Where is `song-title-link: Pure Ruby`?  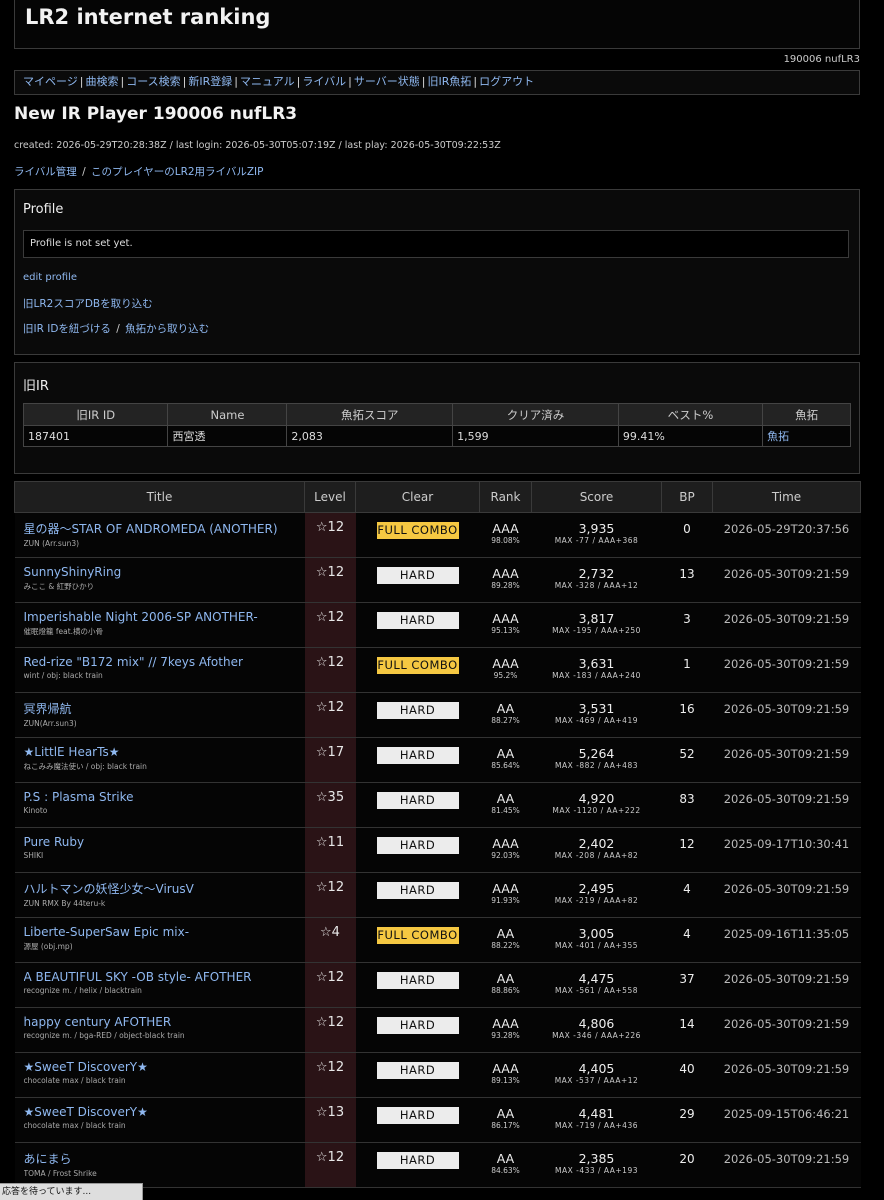 song-title-link: Pure Ruby is located at coordinates (164, 842).